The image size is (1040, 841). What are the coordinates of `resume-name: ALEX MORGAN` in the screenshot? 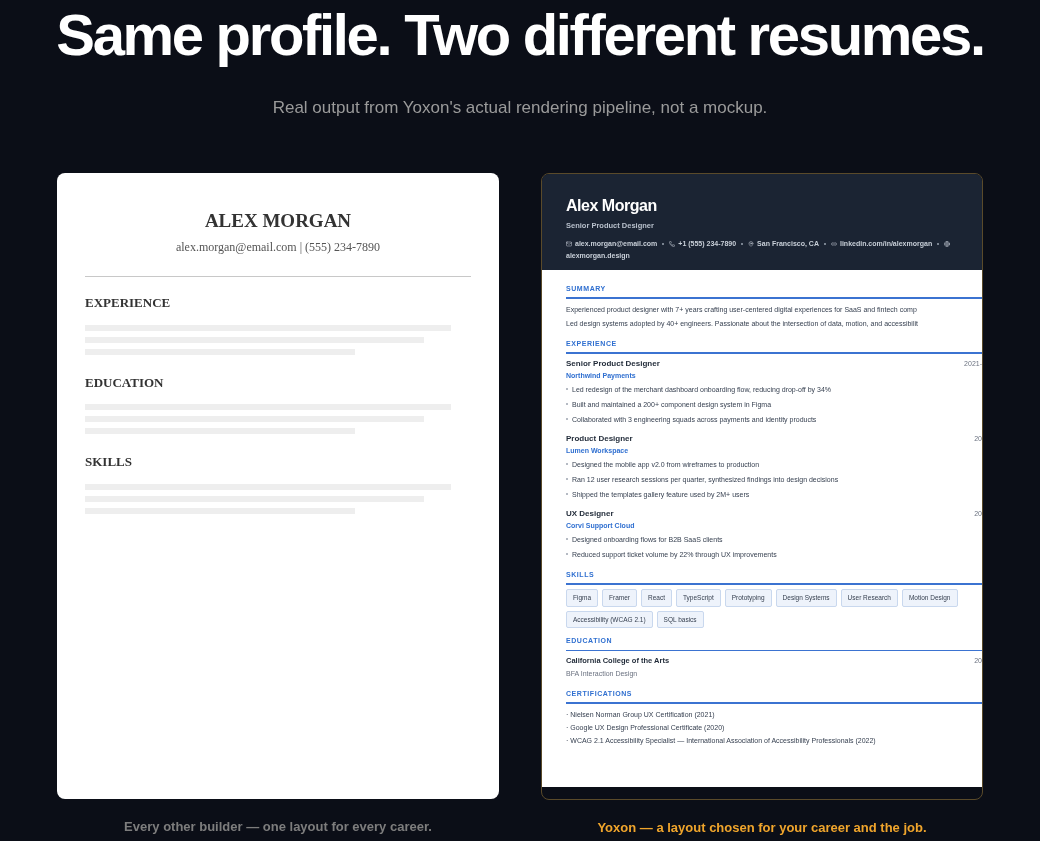 It's located at (278, 220).